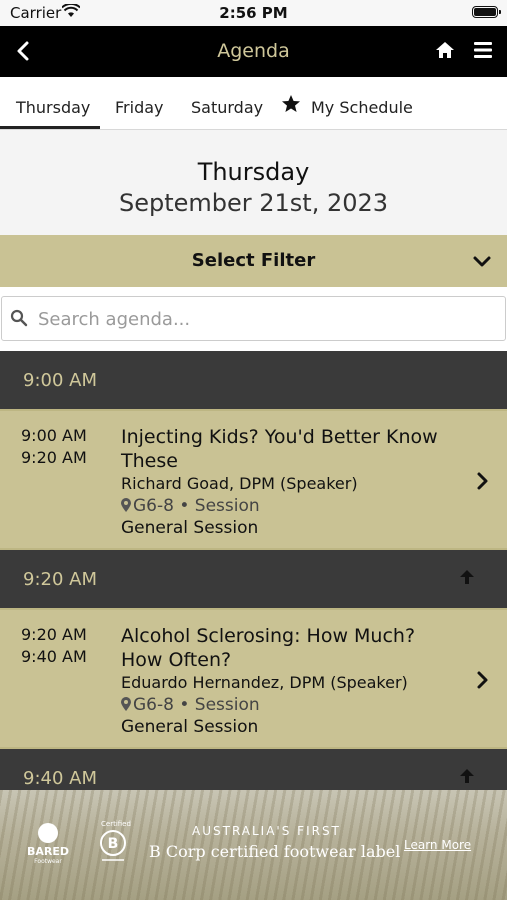  I want to click on status-bar: Carrier 2:56 PM, so click(253, 13).